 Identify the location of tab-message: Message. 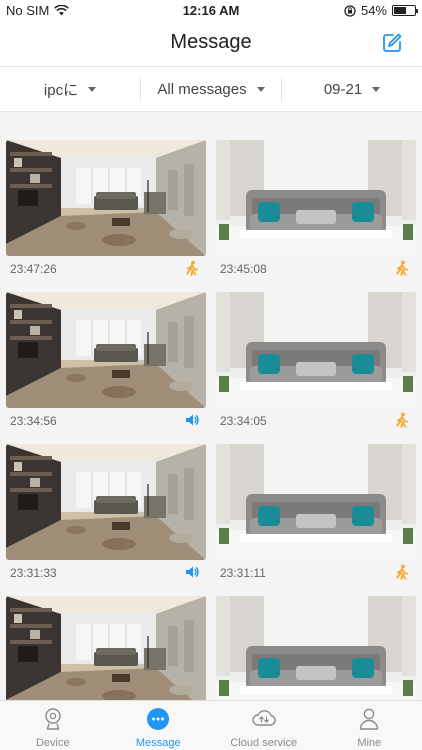
(159, 725).